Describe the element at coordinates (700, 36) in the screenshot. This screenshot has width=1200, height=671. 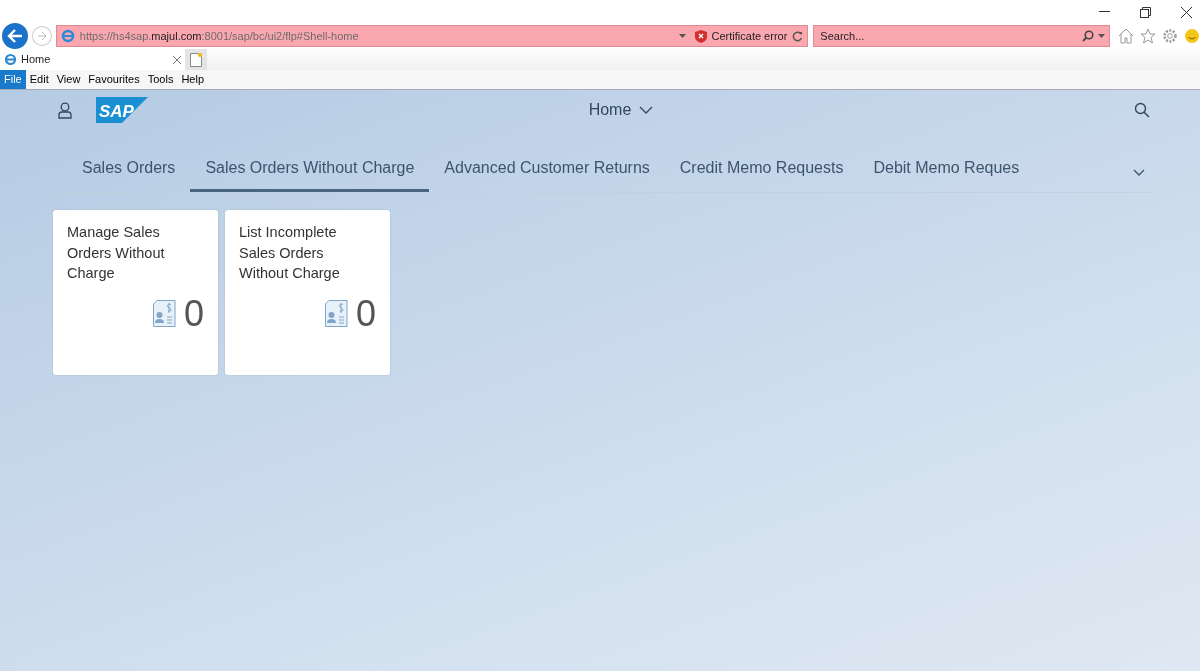
I see `shield-error-icon` at that location.